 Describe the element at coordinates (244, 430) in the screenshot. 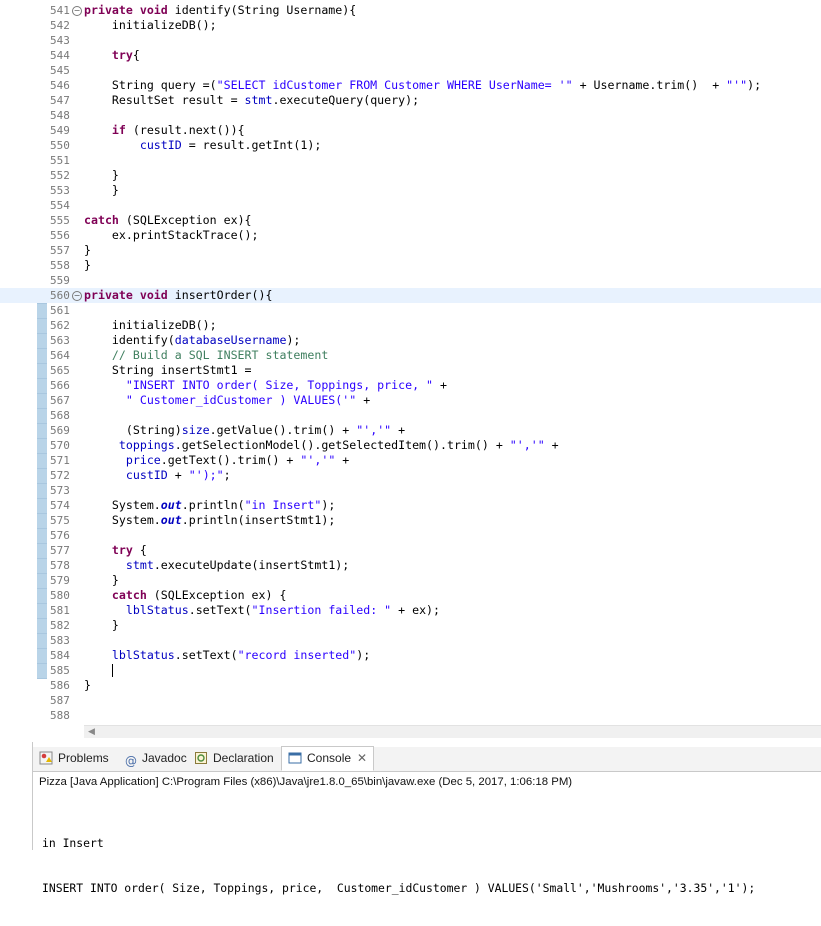

I see `code-text: (String)size.getValue().trim() + "','" +` at that location.